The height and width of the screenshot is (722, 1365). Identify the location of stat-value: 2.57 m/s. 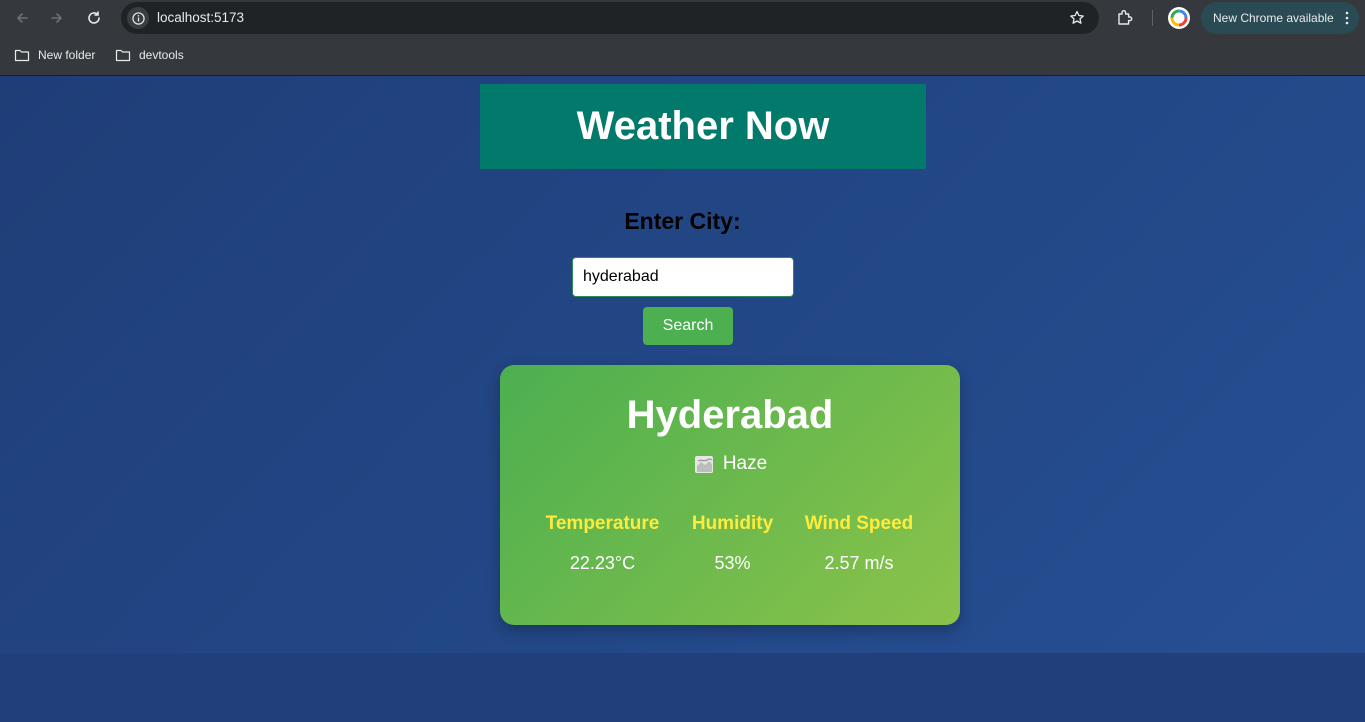
(859, 563).